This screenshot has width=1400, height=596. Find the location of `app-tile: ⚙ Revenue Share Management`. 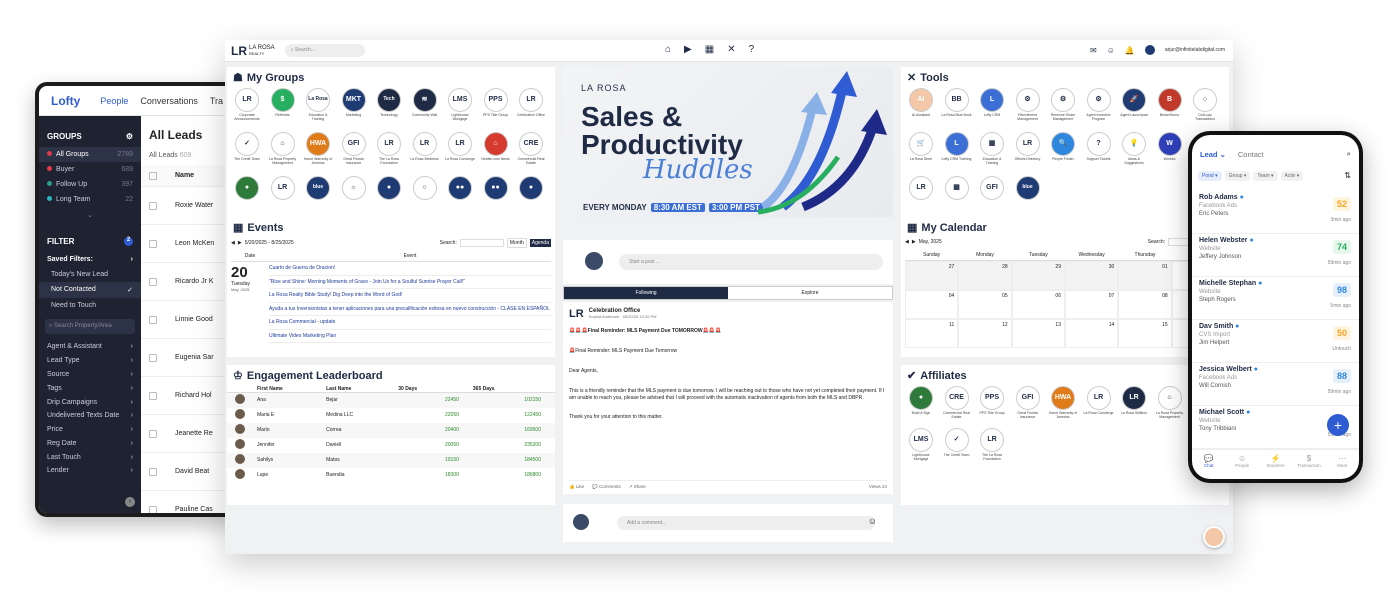

app-tile: ⚙ Revenue Share Management is located at coordinates (1063, 105).